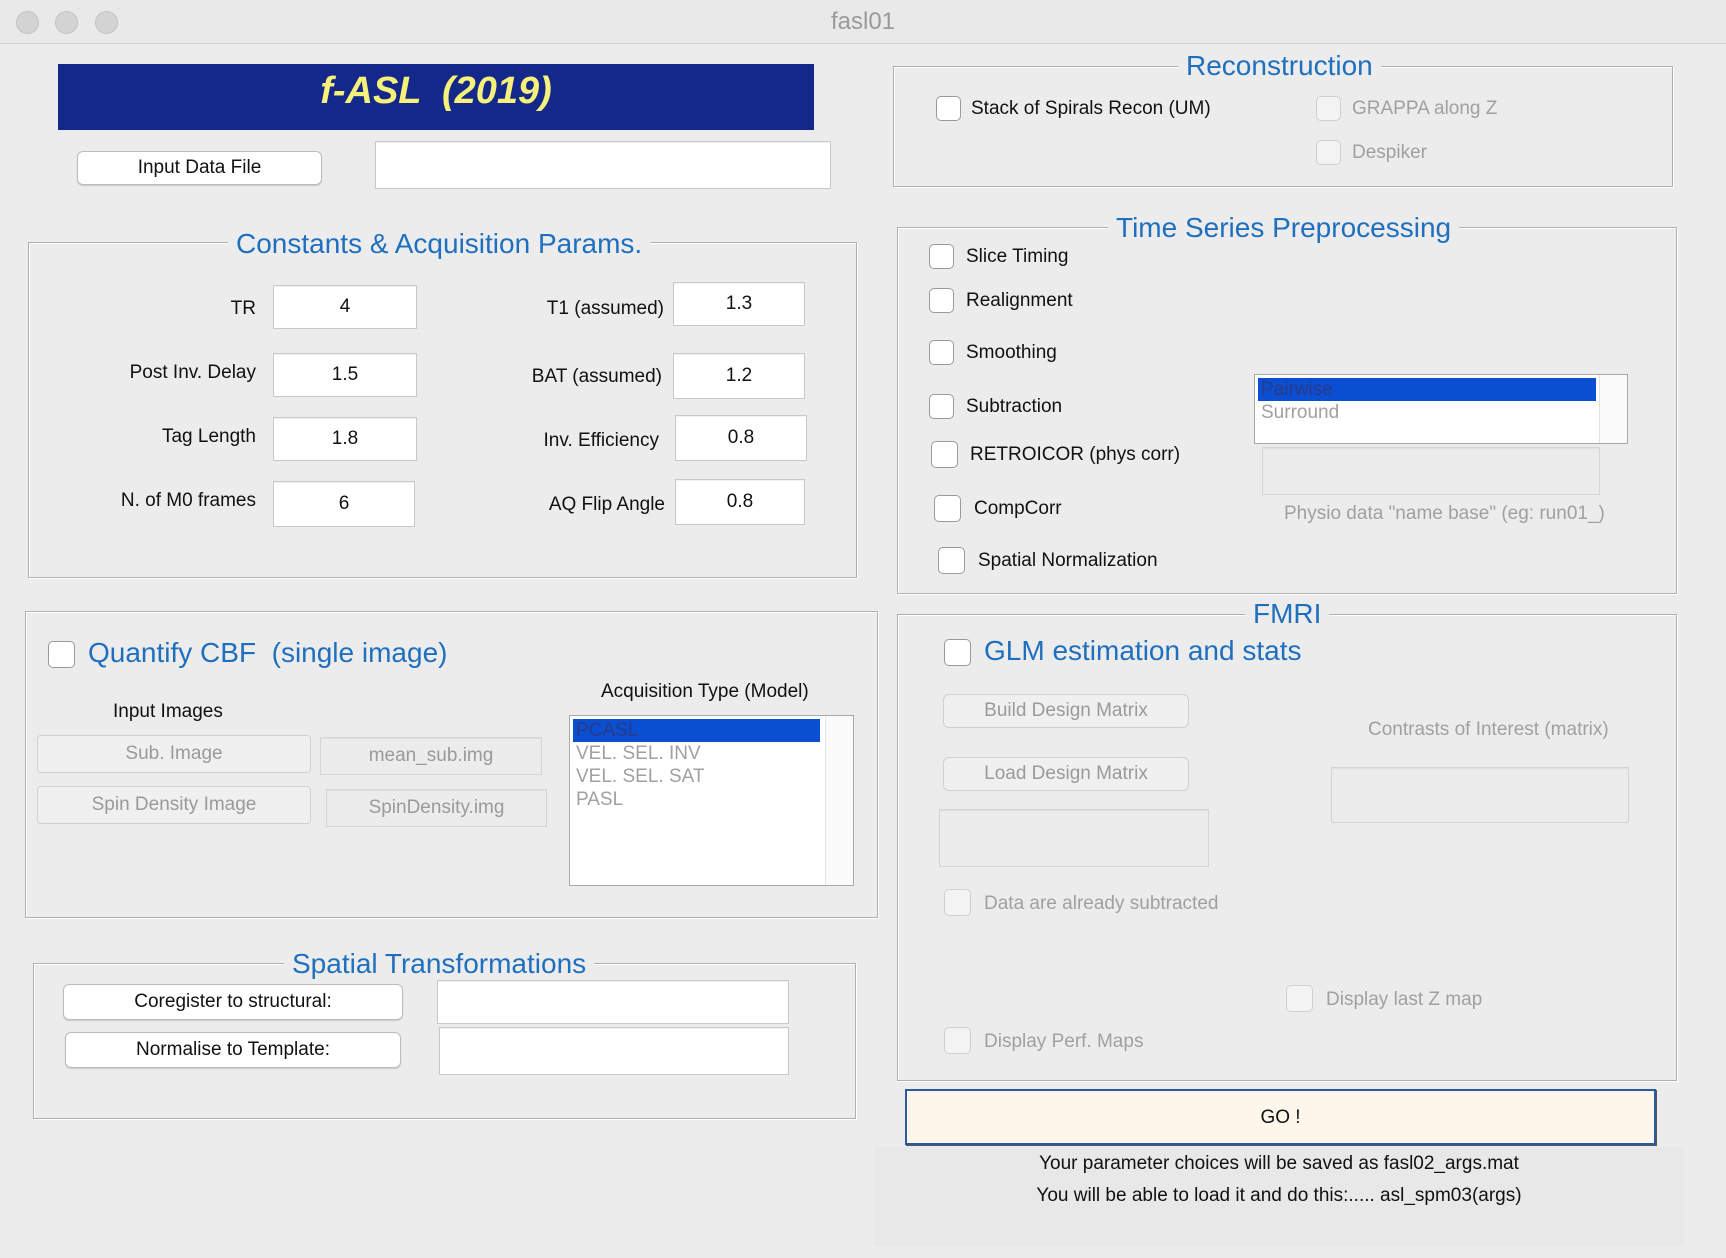 Image resolution: width=1726 pixels, height=1258 pixels. I want to click on glm-label: GLM estimation and stats, so click(1143, 650).